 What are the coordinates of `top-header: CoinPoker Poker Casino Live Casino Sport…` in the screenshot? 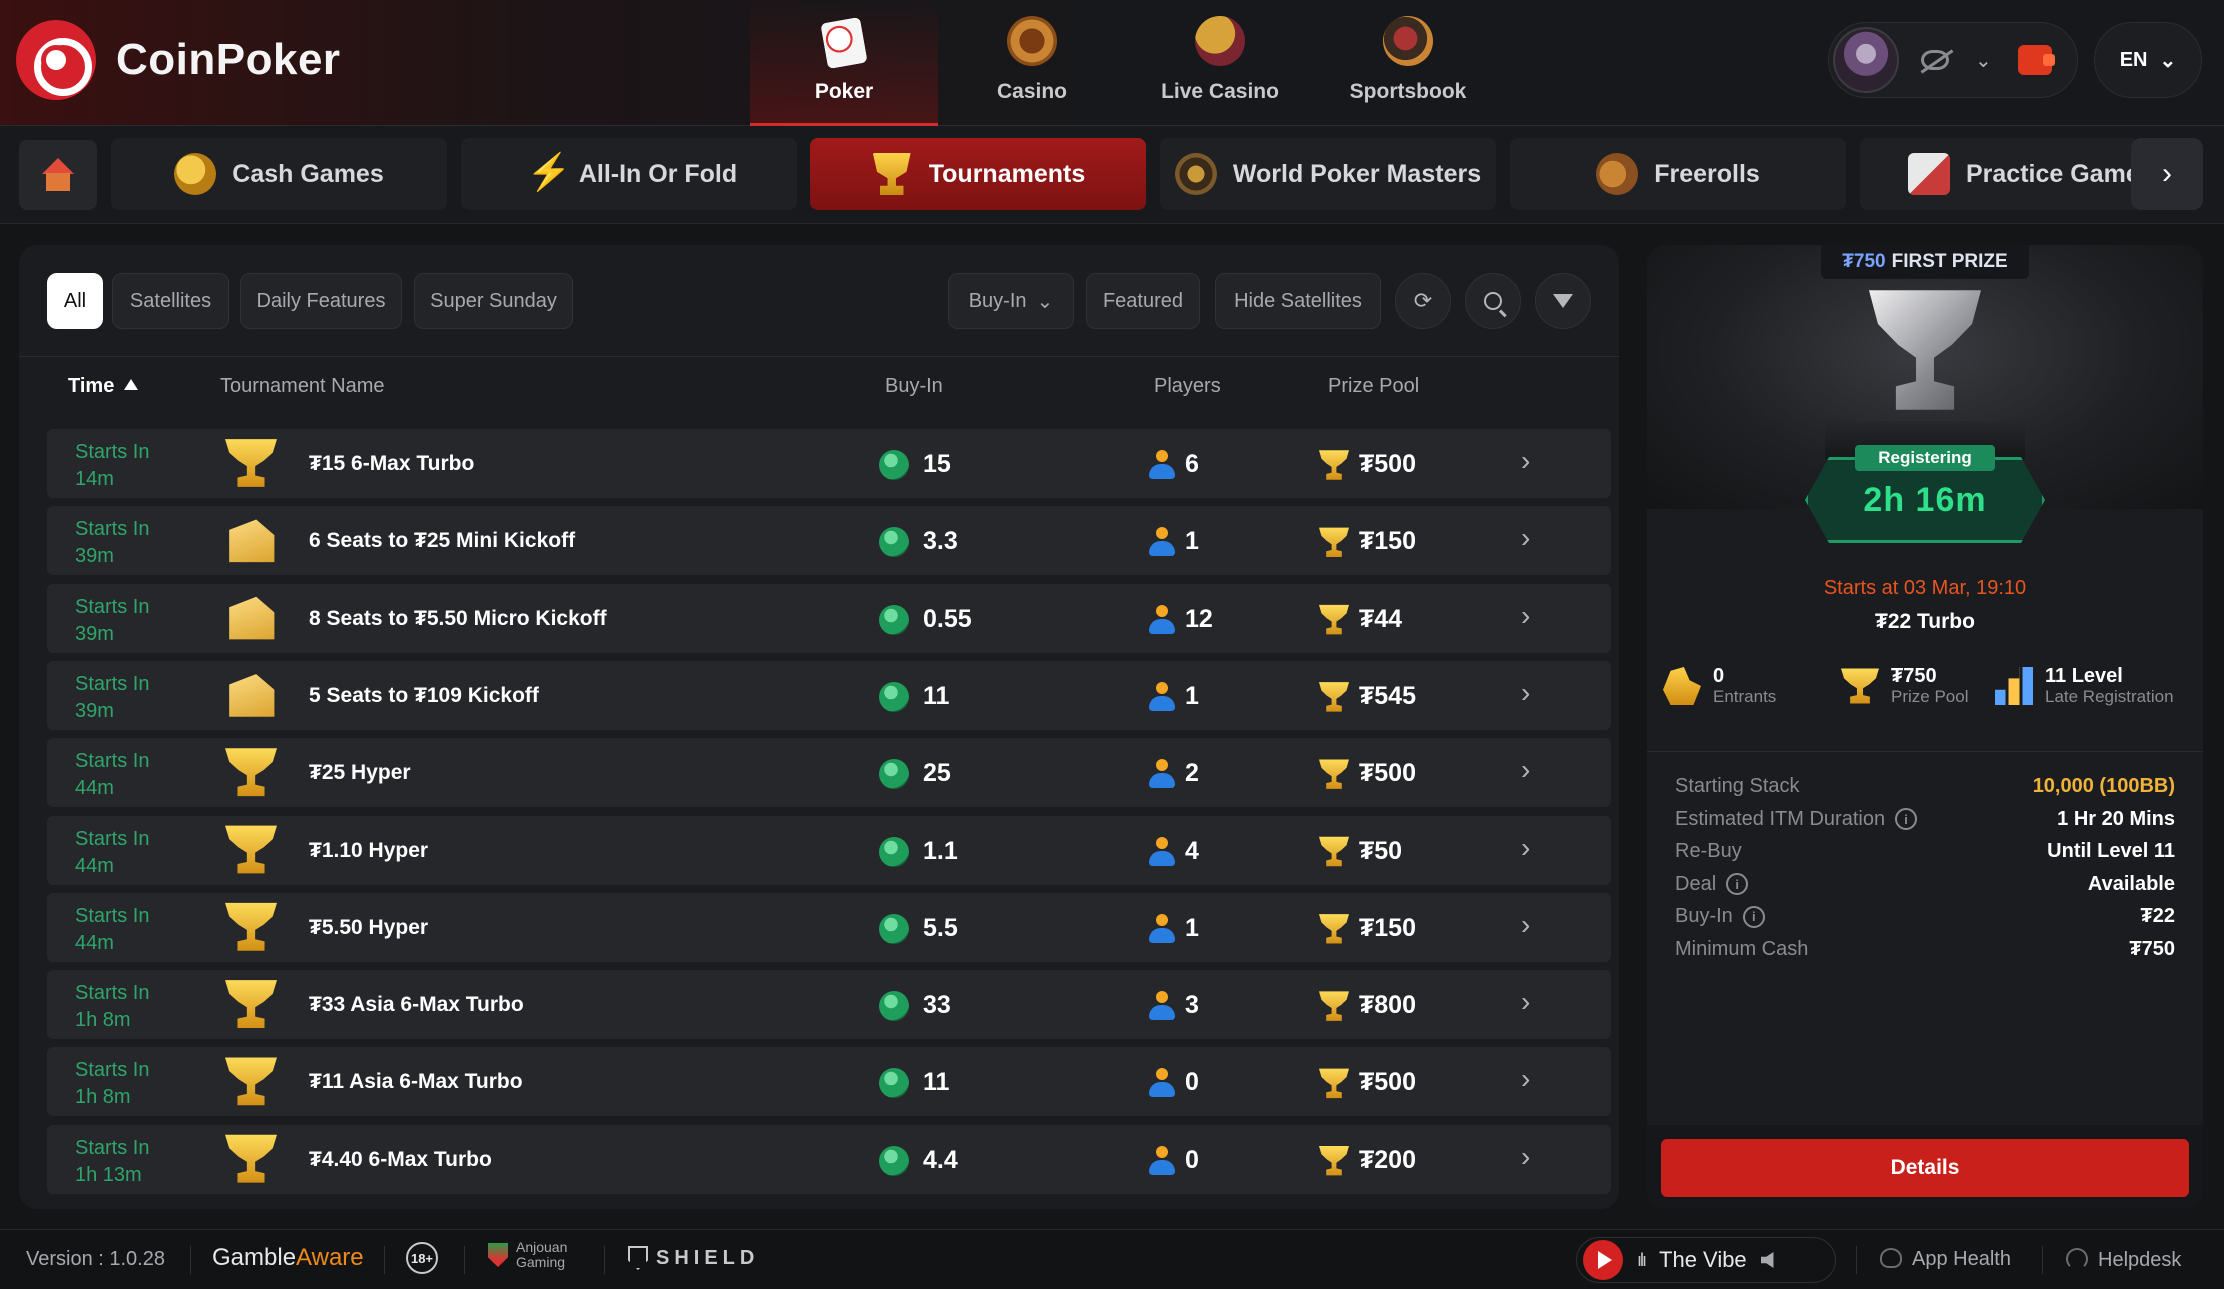 It's located at (1112, 63).